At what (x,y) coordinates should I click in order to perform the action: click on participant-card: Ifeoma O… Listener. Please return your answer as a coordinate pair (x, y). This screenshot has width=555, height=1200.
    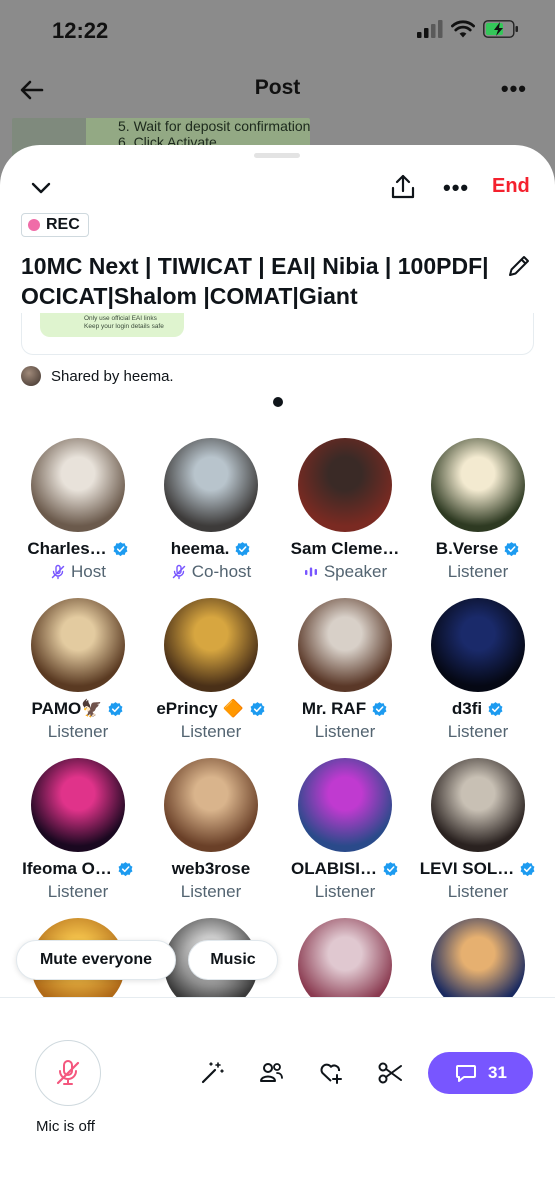
    Looking at the image, I should click on (78, 830).